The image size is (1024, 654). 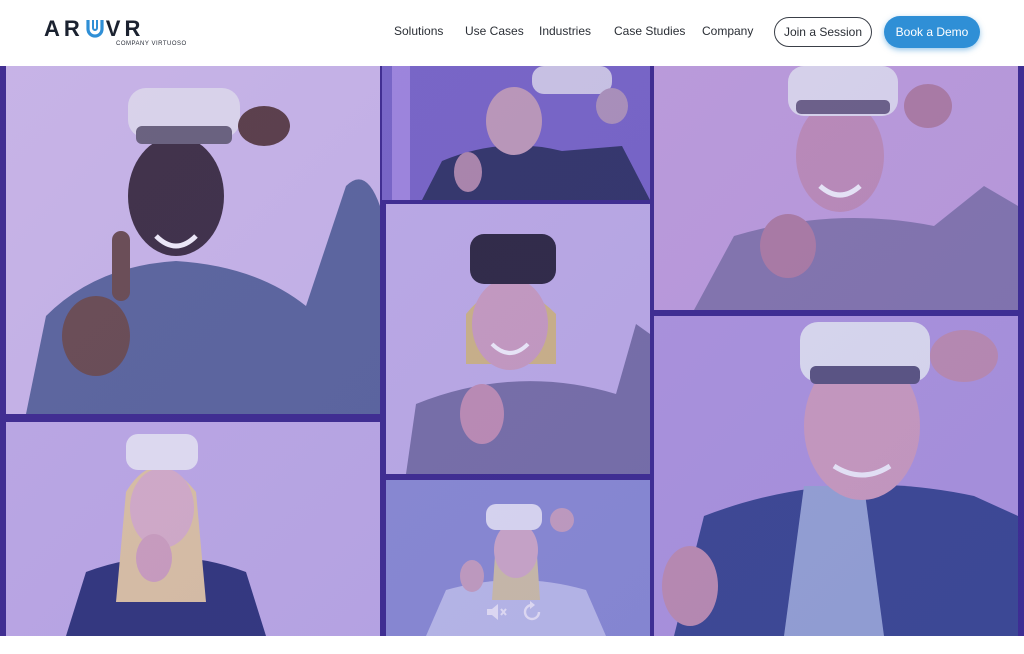 I want to click on logo-wordmark: AR VR, so click(x=94, y=29).